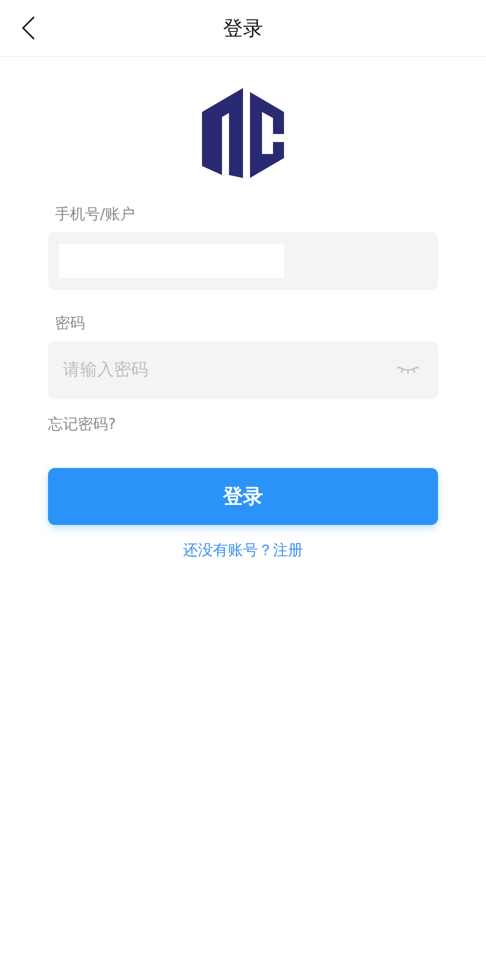 The width and height of the screenshot is (486, 969). I want to click on closed-eye-icon, so click(408, 370).